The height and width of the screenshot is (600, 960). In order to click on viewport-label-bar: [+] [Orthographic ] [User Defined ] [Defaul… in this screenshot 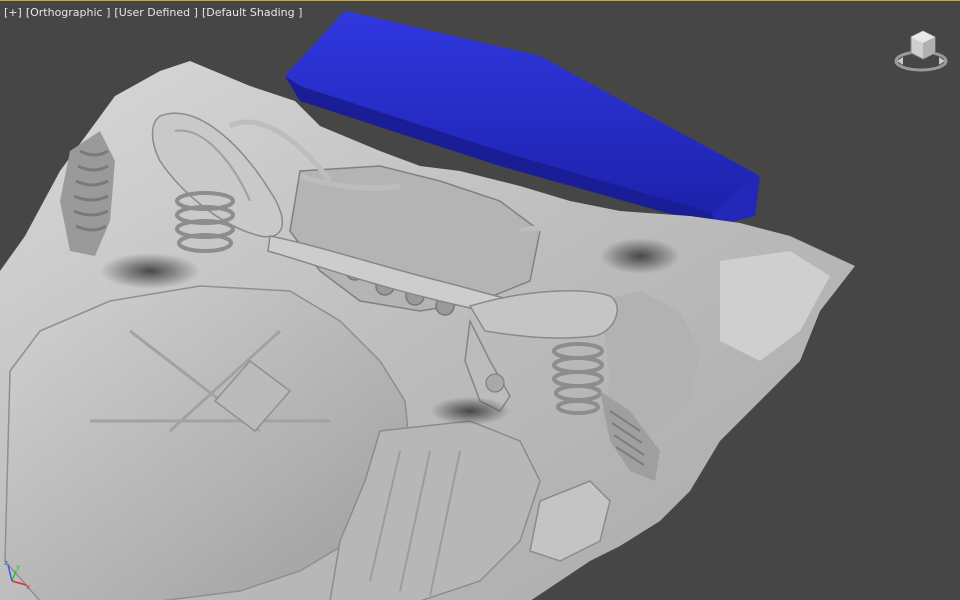, I will do `click(155, 12)`.